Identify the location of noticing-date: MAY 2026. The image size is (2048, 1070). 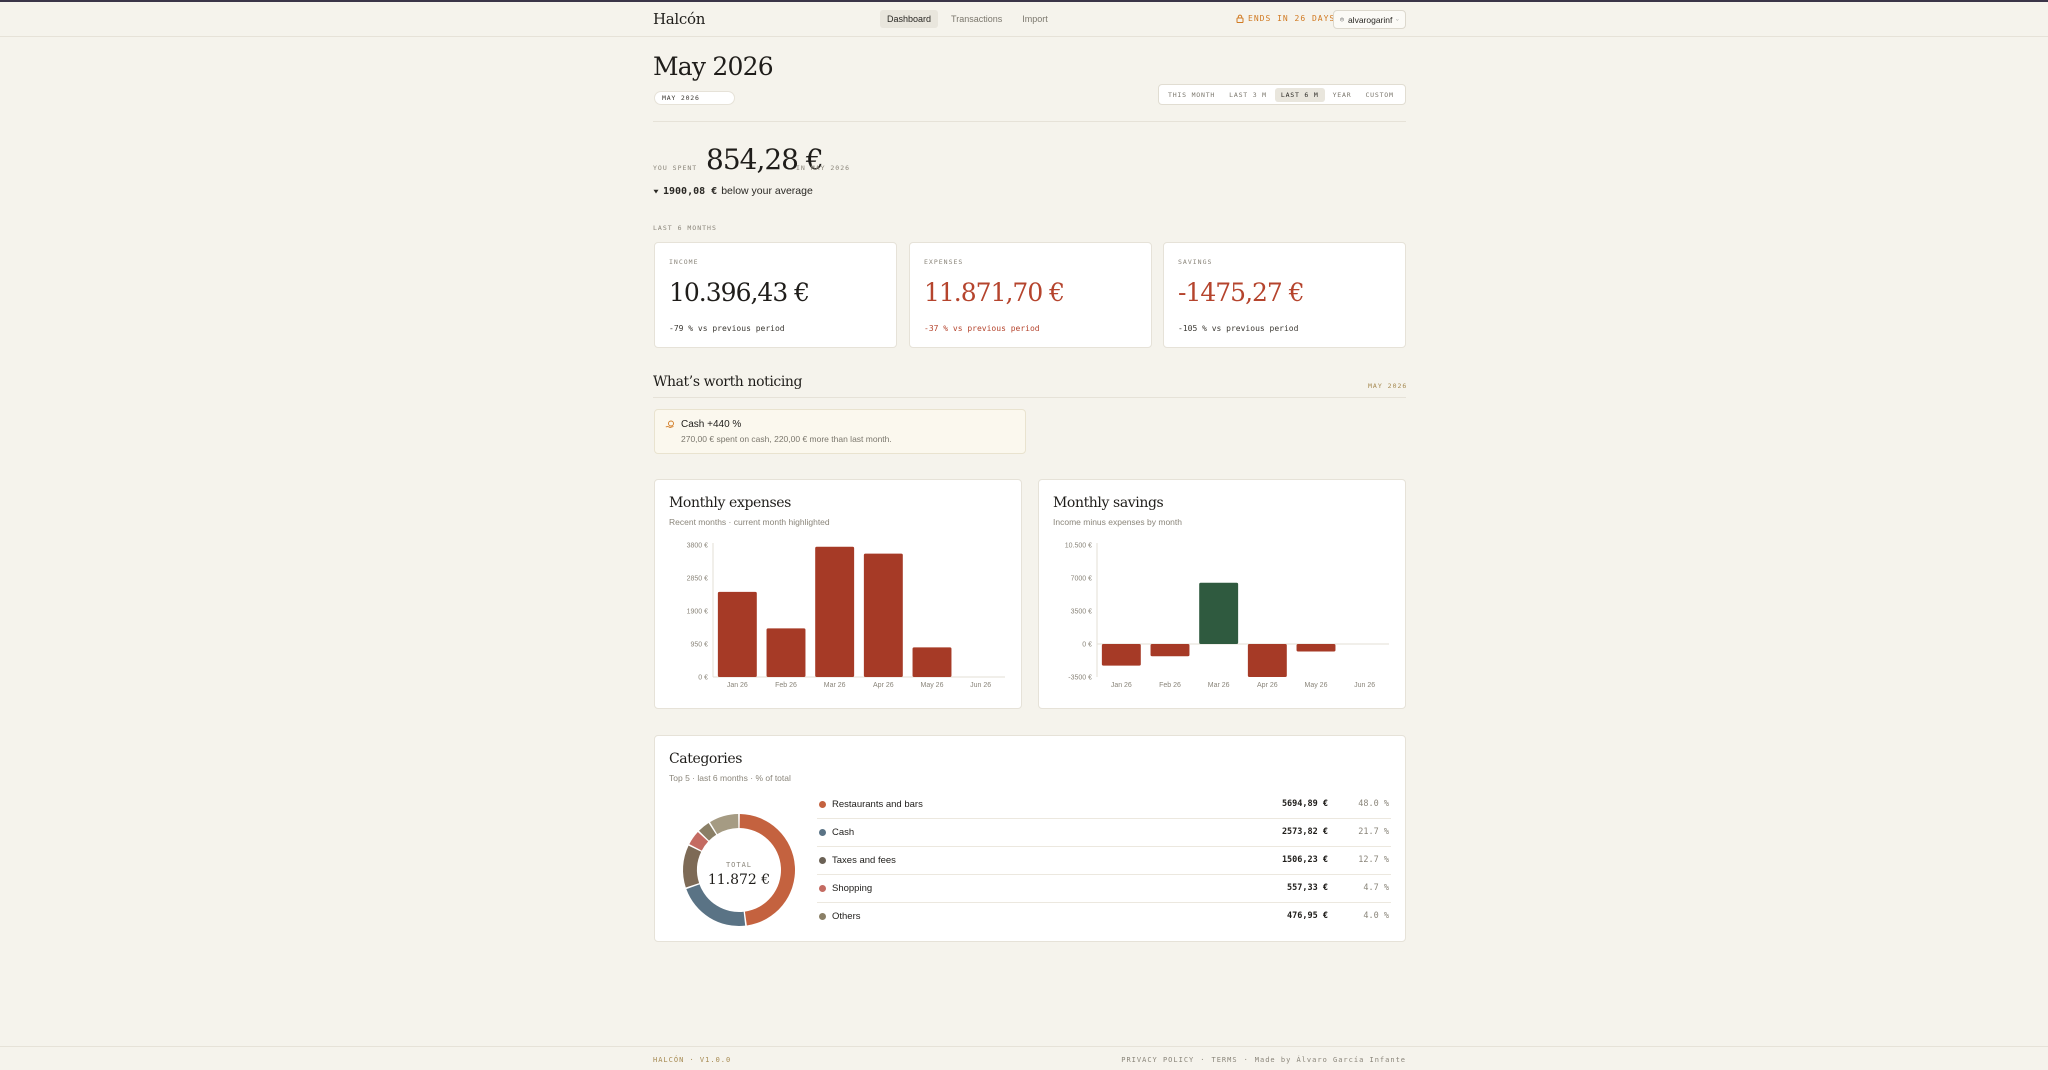
(1388, 386).